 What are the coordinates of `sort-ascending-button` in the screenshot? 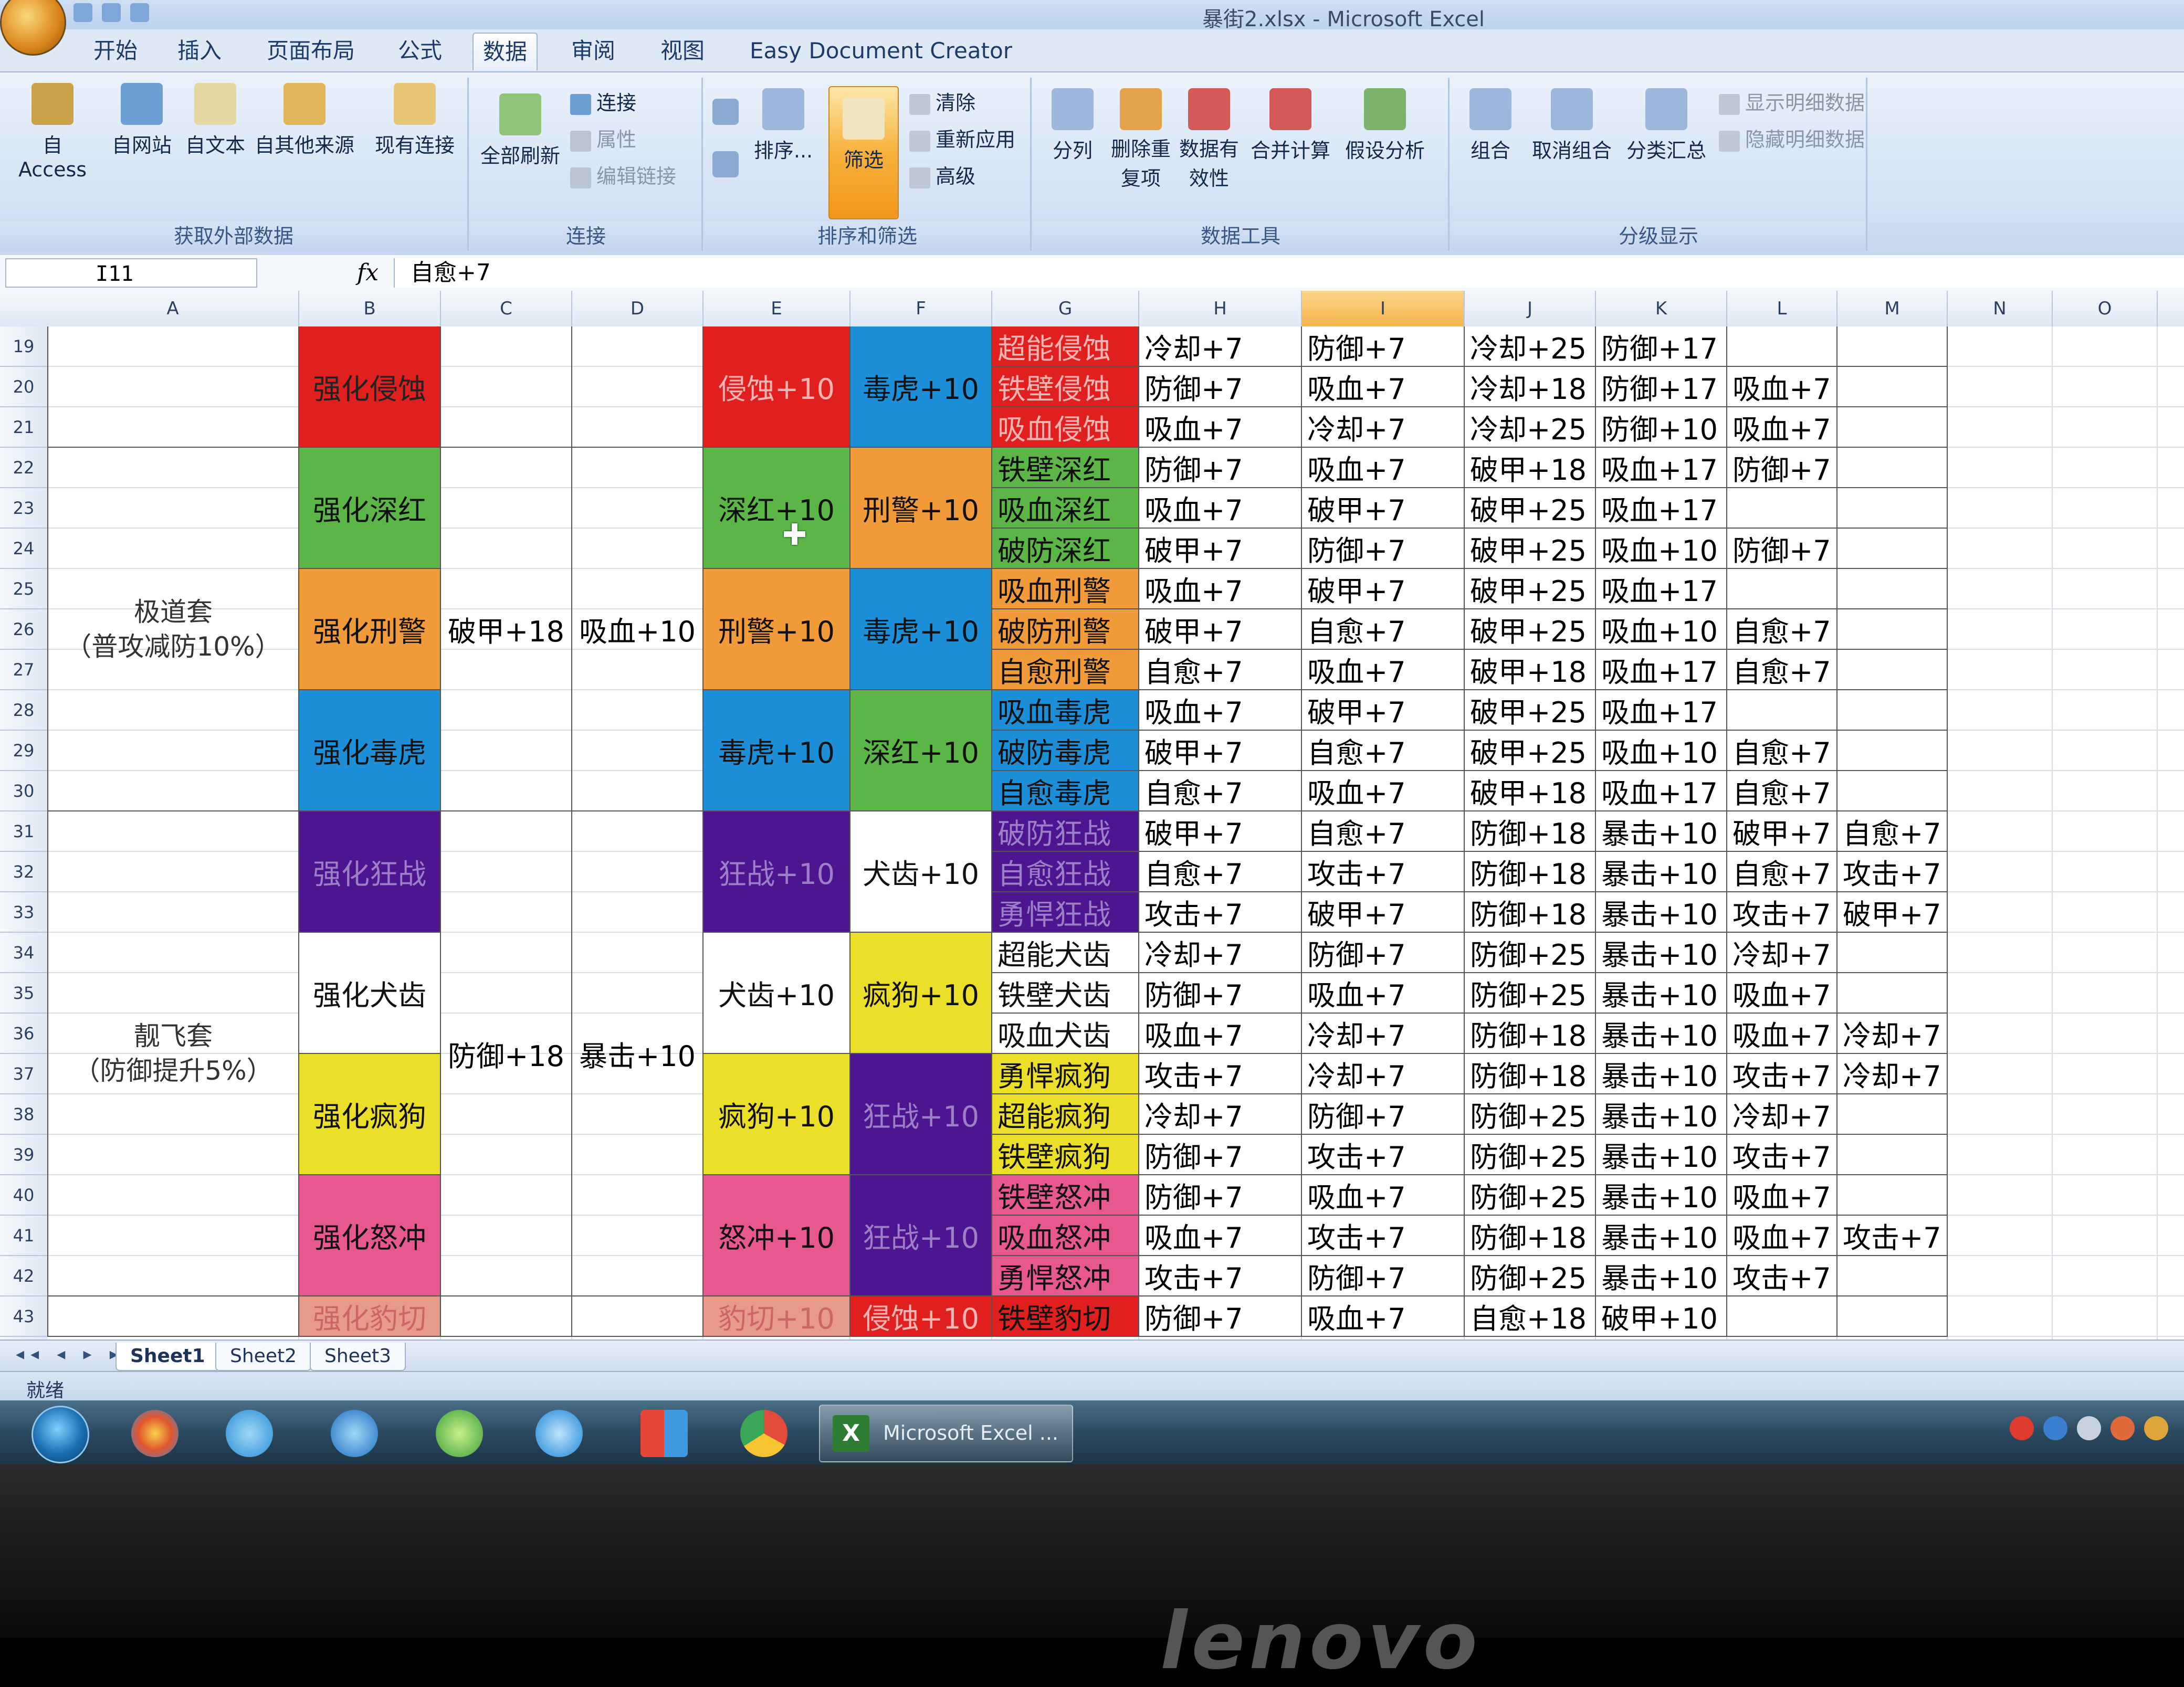 It's located at (725, 114).